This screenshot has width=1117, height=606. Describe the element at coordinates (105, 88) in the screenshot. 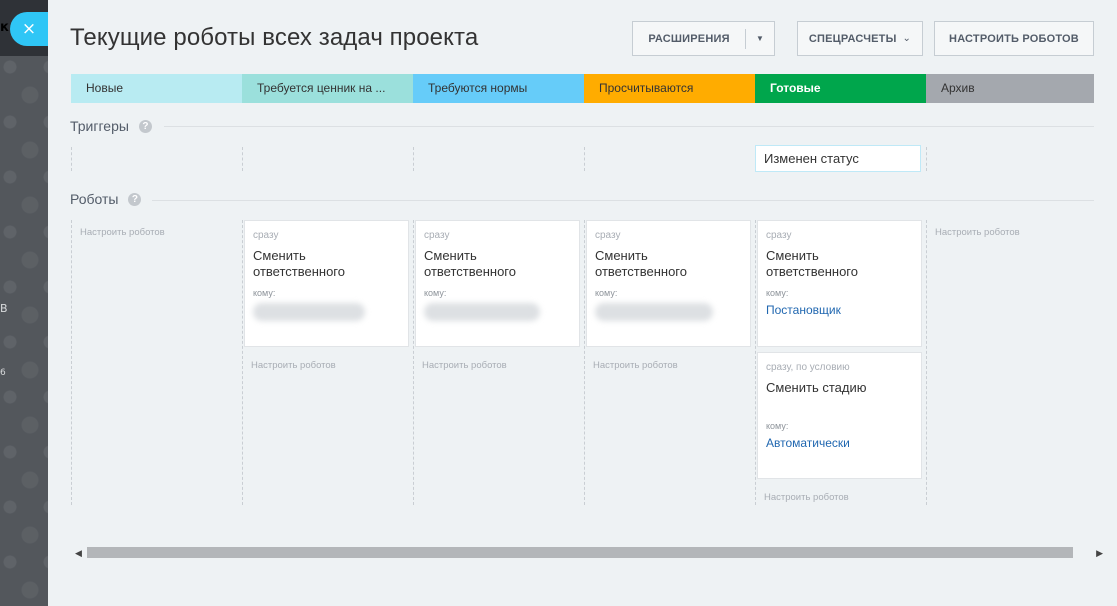

I see `stage-label: Новые` at that location.